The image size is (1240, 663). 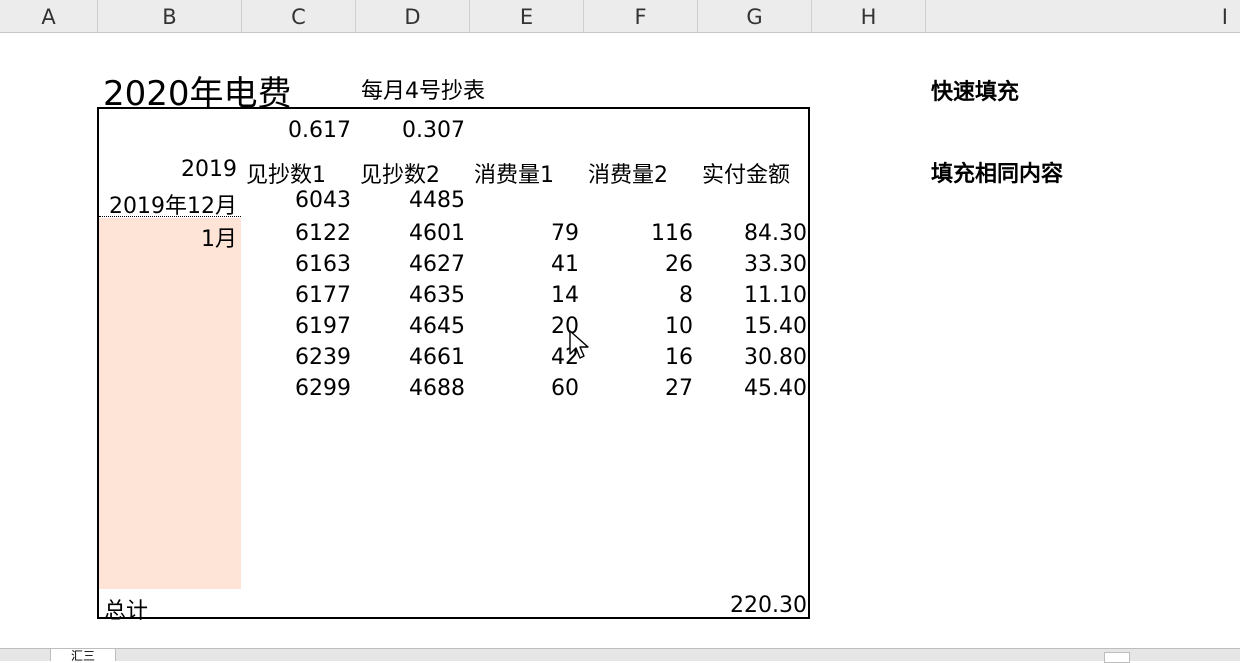 I want to click on cell-f: 27, so click(x=638, y=388).